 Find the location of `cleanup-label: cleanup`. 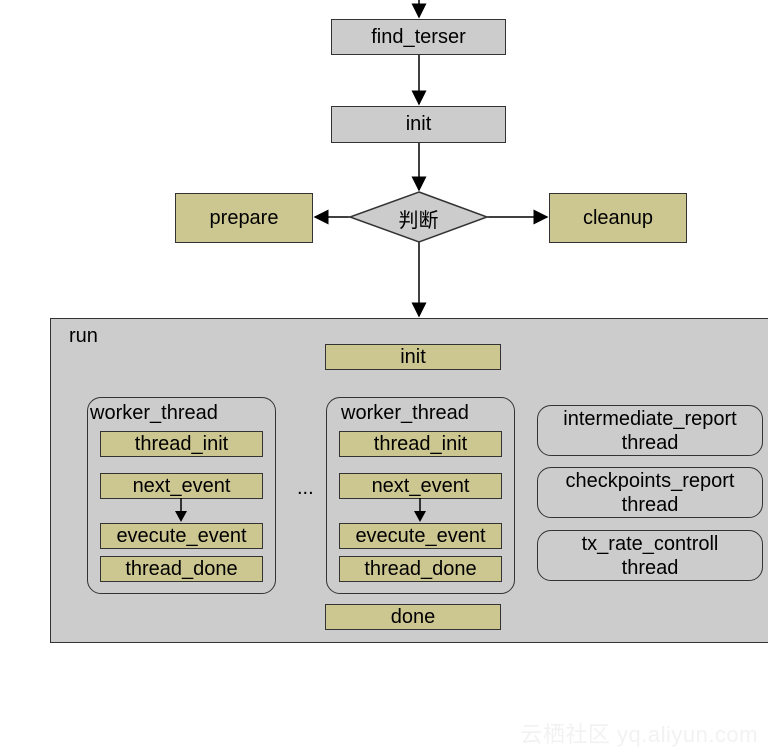

cleanup-label: cleanup is located at coordinates (618, 217).